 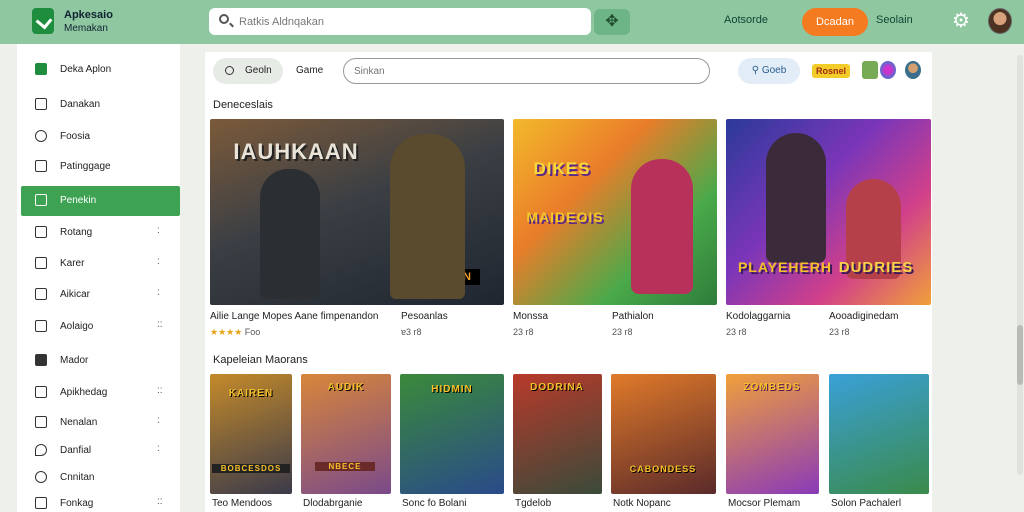 I want to click on game-count: Foo, so click(x=252, y=332).